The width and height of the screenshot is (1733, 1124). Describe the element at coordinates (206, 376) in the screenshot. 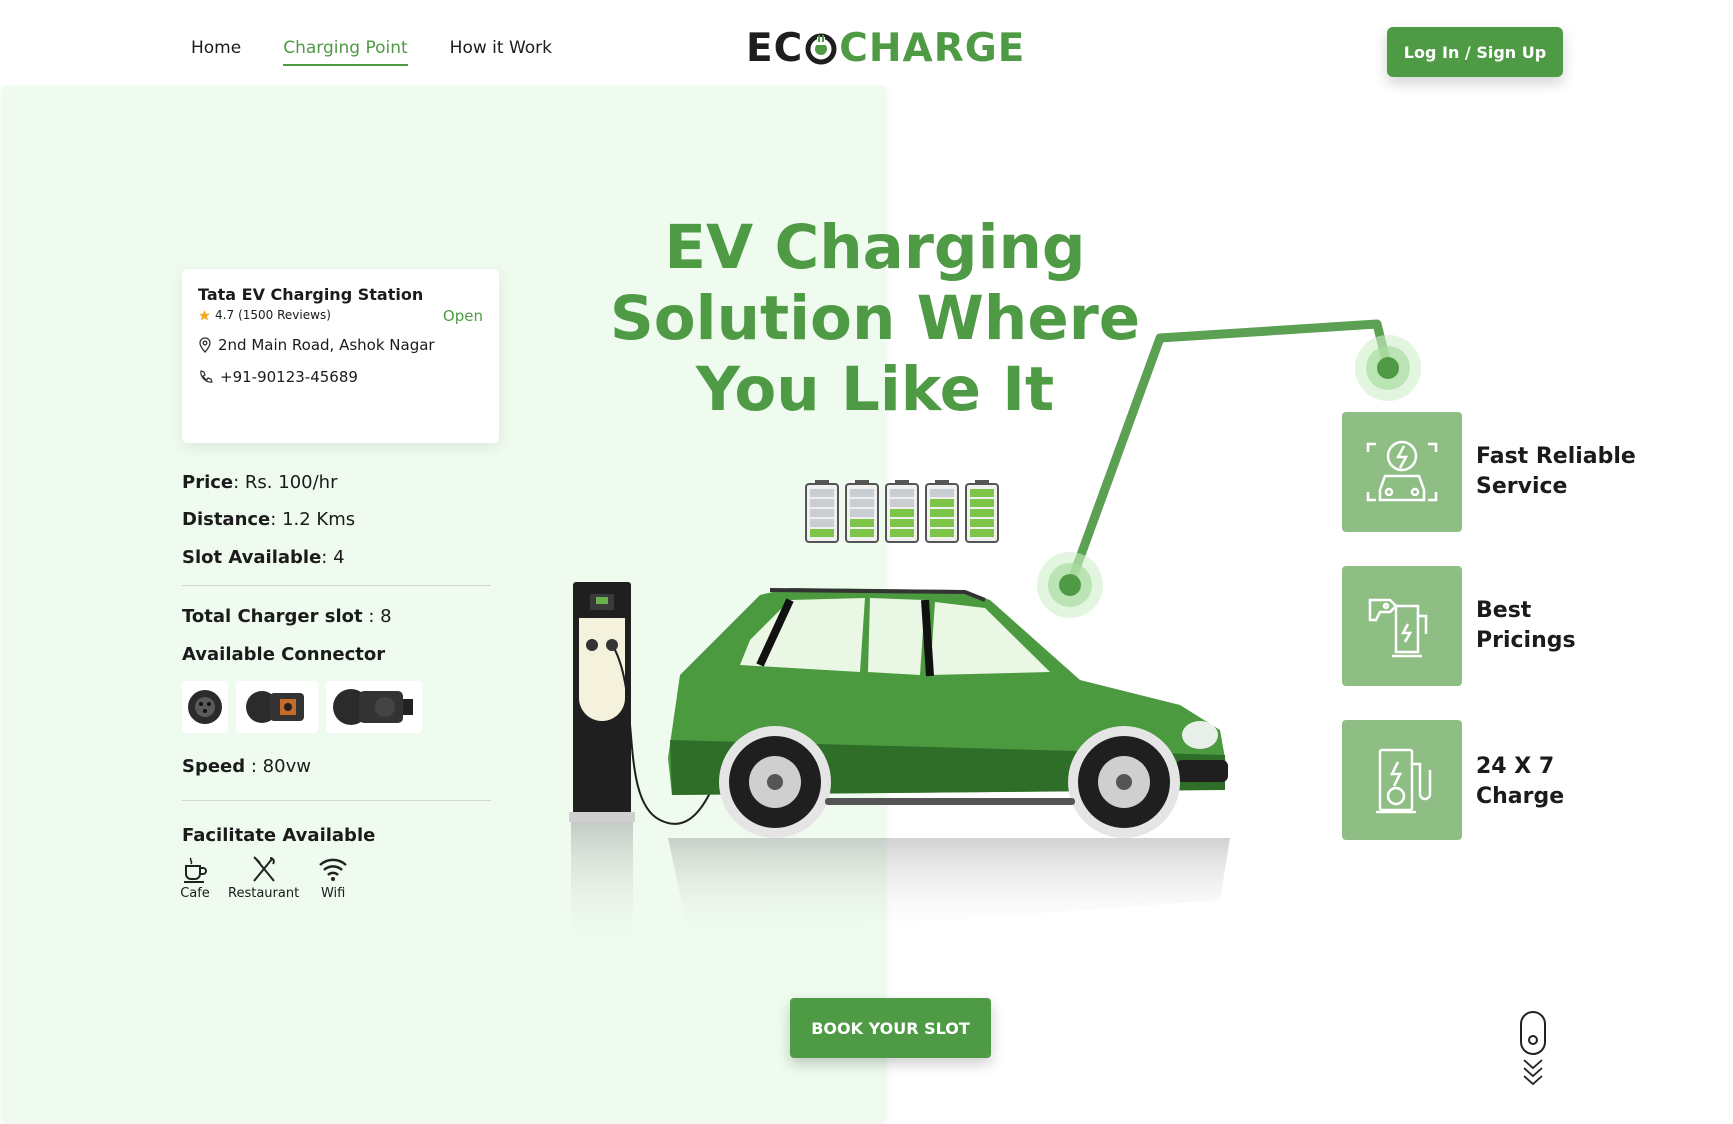

I see `phone-icon` at that location.